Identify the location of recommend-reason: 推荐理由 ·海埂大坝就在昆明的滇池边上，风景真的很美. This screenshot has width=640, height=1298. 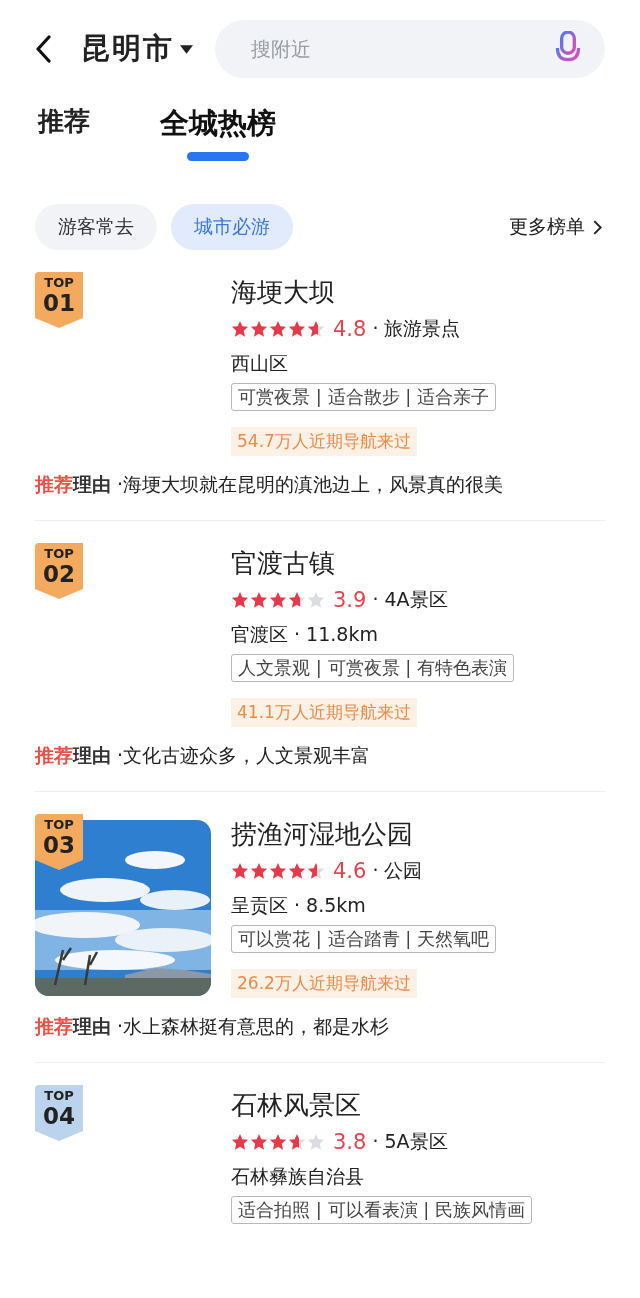
(270, 484).